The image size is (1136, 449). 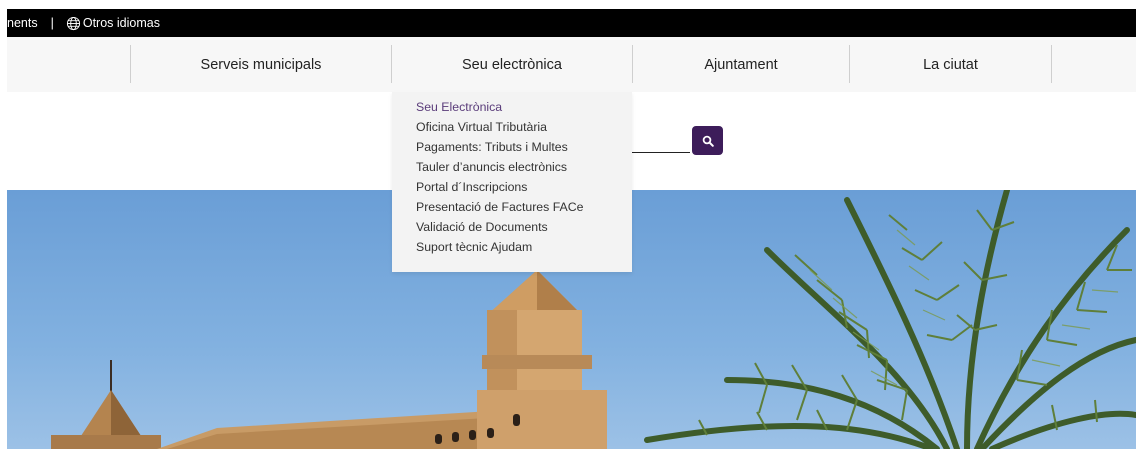 What do you see at coordinates (481, 127) in the screenshot?
I see `dropdown-item-oficina-virtual-tributaria: Oficina Virtual Tributària` at bounding box center [481, 127].